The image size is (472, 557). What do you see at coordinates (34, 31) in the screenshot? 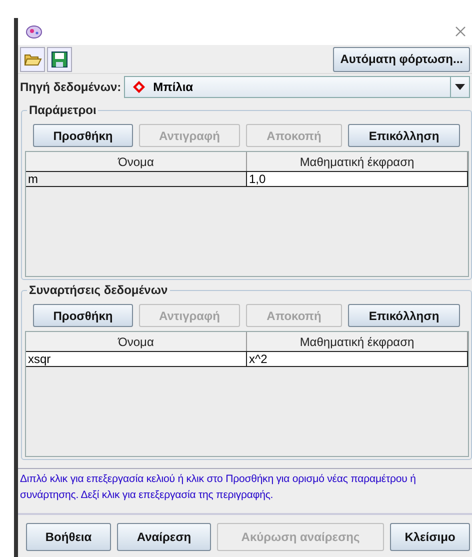
I see `app-icon` at bounding box center [34, 31].